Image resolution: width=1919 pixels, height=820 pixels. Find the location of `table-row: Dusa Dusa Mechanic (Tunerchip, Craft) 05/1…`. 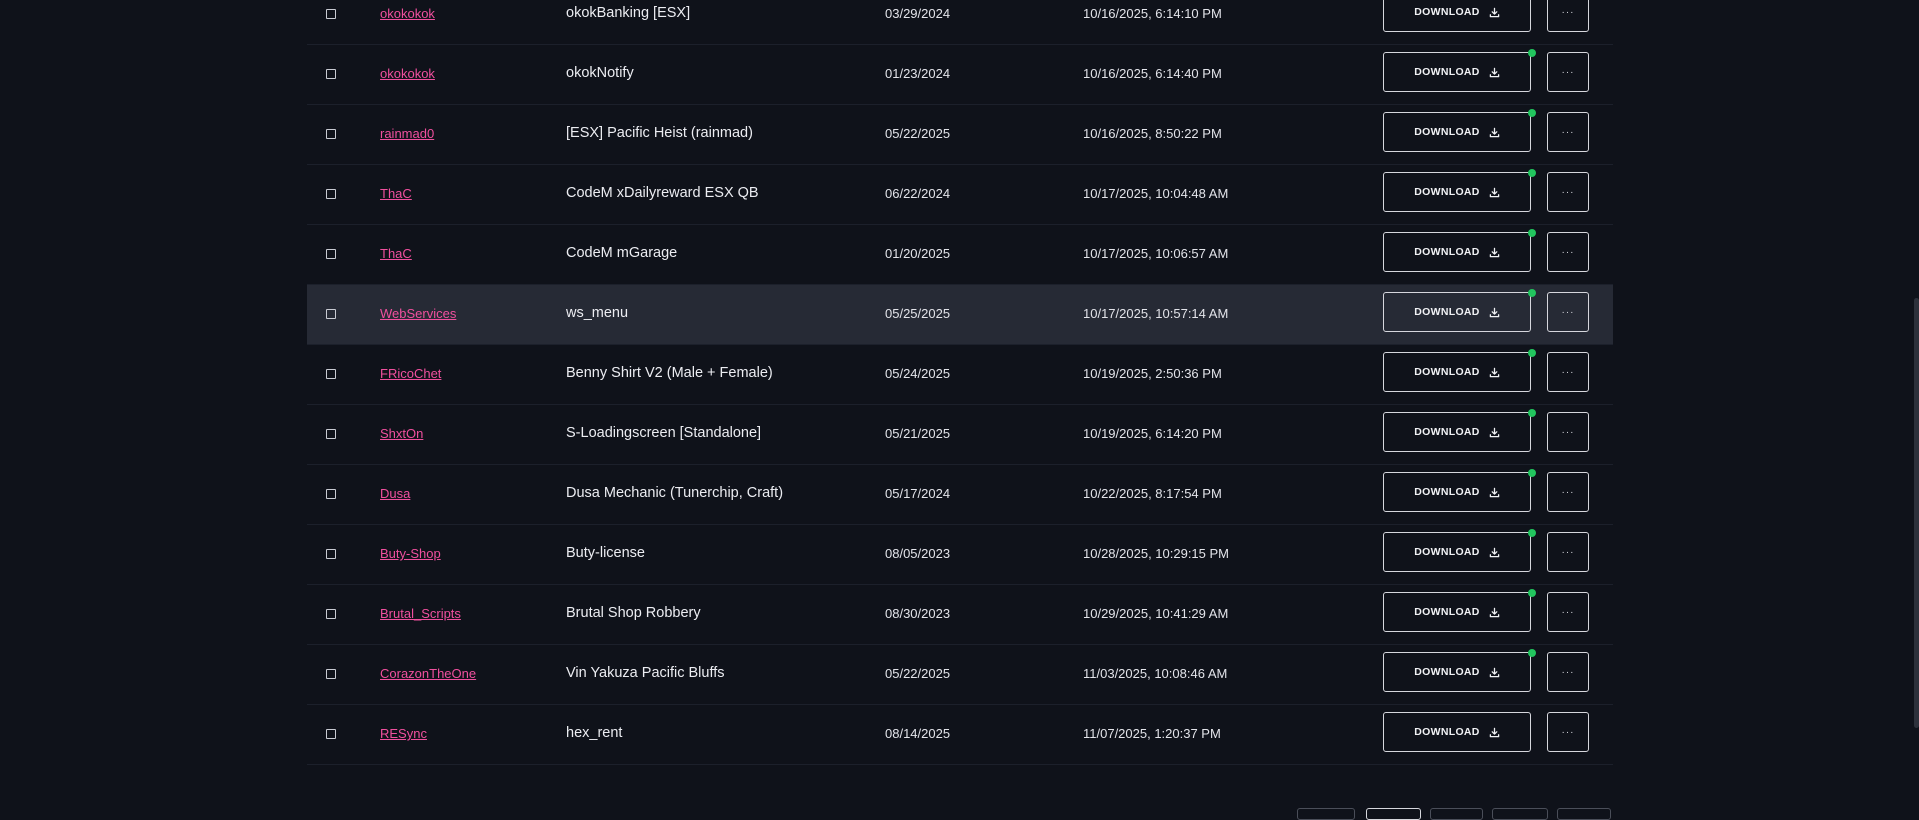

table-row: Dusa Dusa Mechanic (Tunerchip, Craft) 05/1… is located at coordinates (960, 495).